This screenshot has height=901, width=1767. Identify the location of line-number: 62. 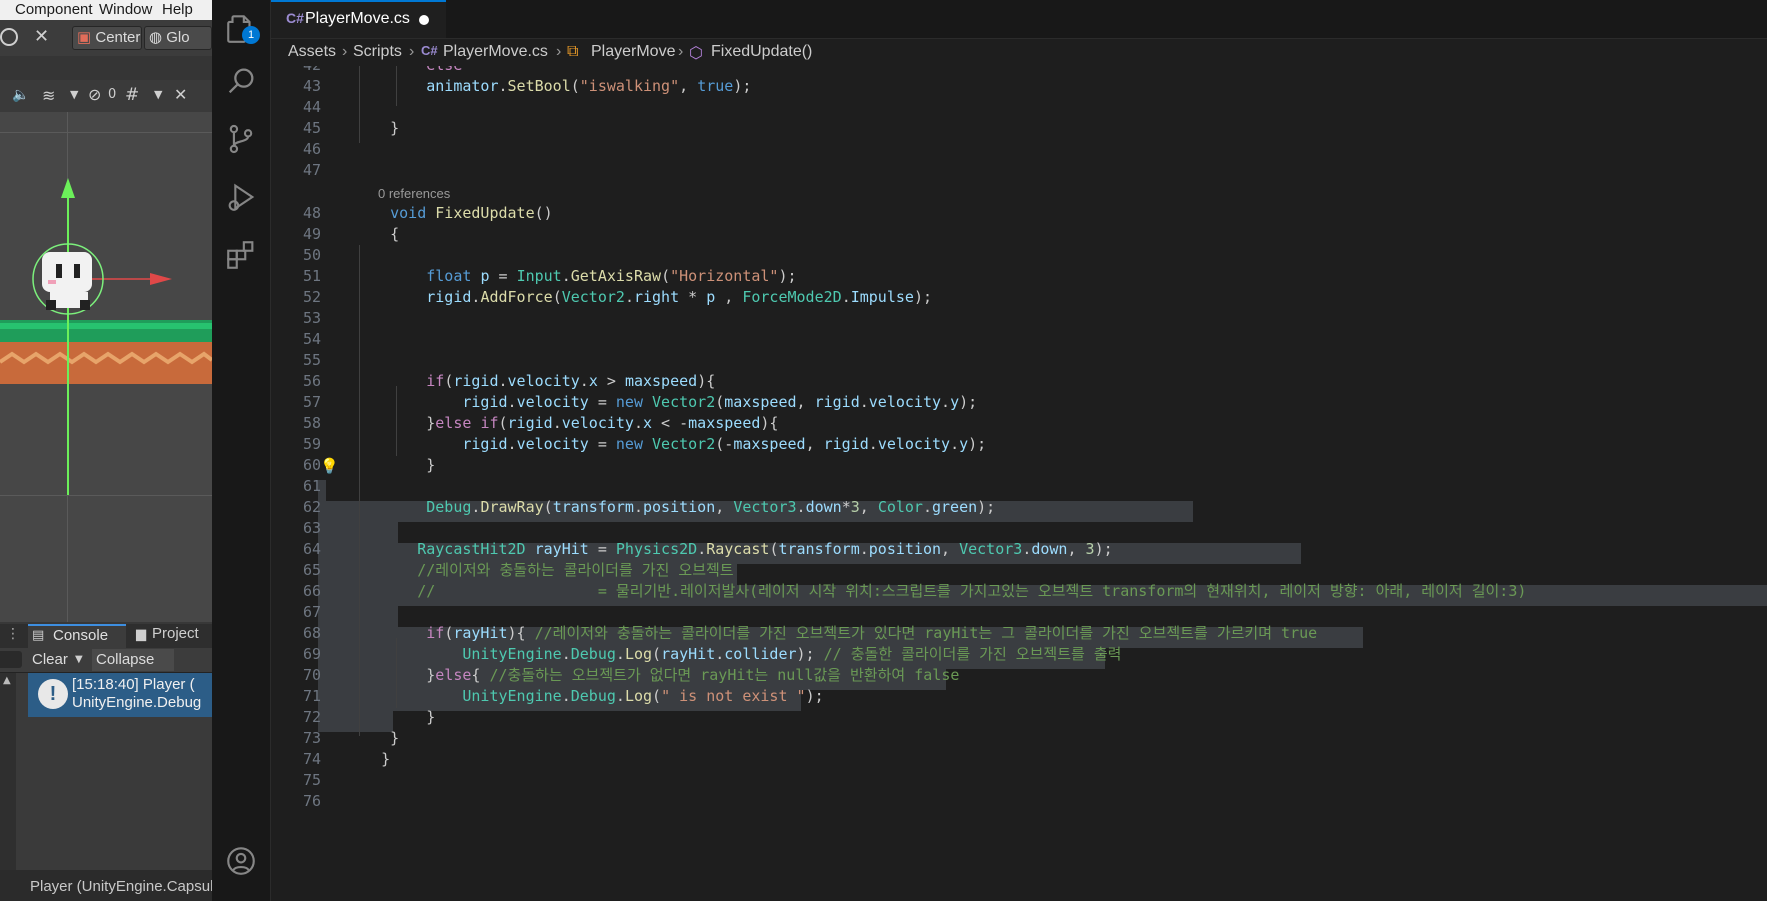
(311, 507).